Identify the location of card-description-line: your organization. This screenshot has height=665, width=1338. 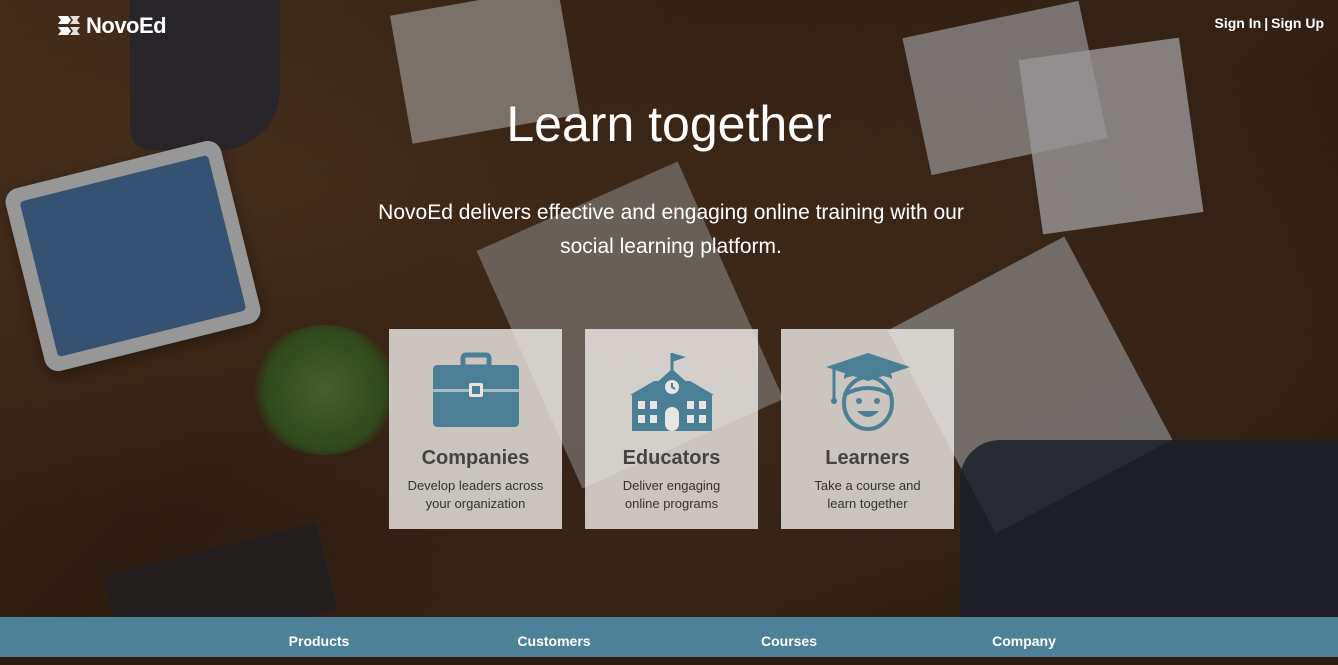
(475, 503).